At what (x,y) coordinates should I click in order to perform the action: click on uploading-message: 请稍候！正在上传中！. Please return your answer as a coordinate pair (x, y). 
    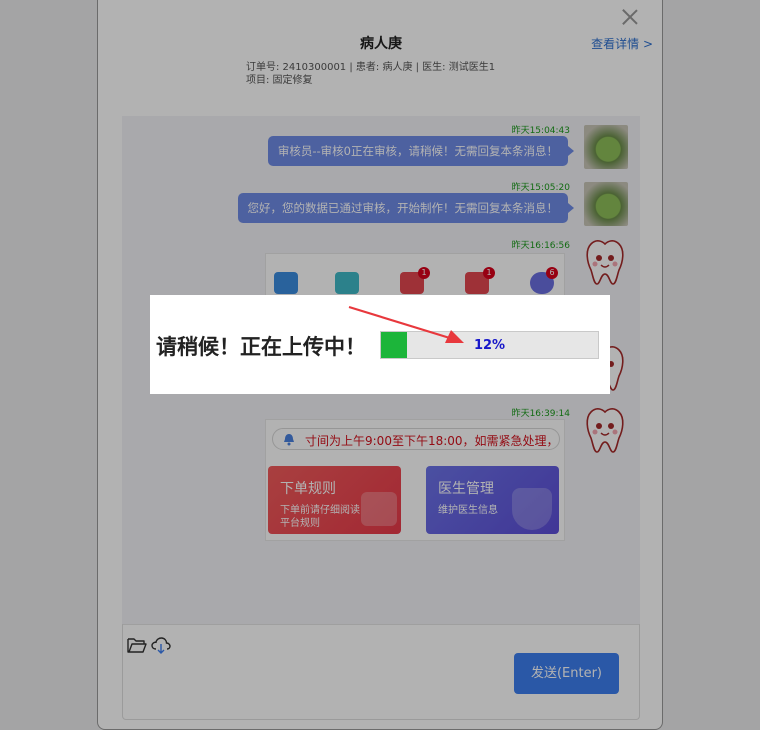
    Looking at the image, I should click on (261, 347).